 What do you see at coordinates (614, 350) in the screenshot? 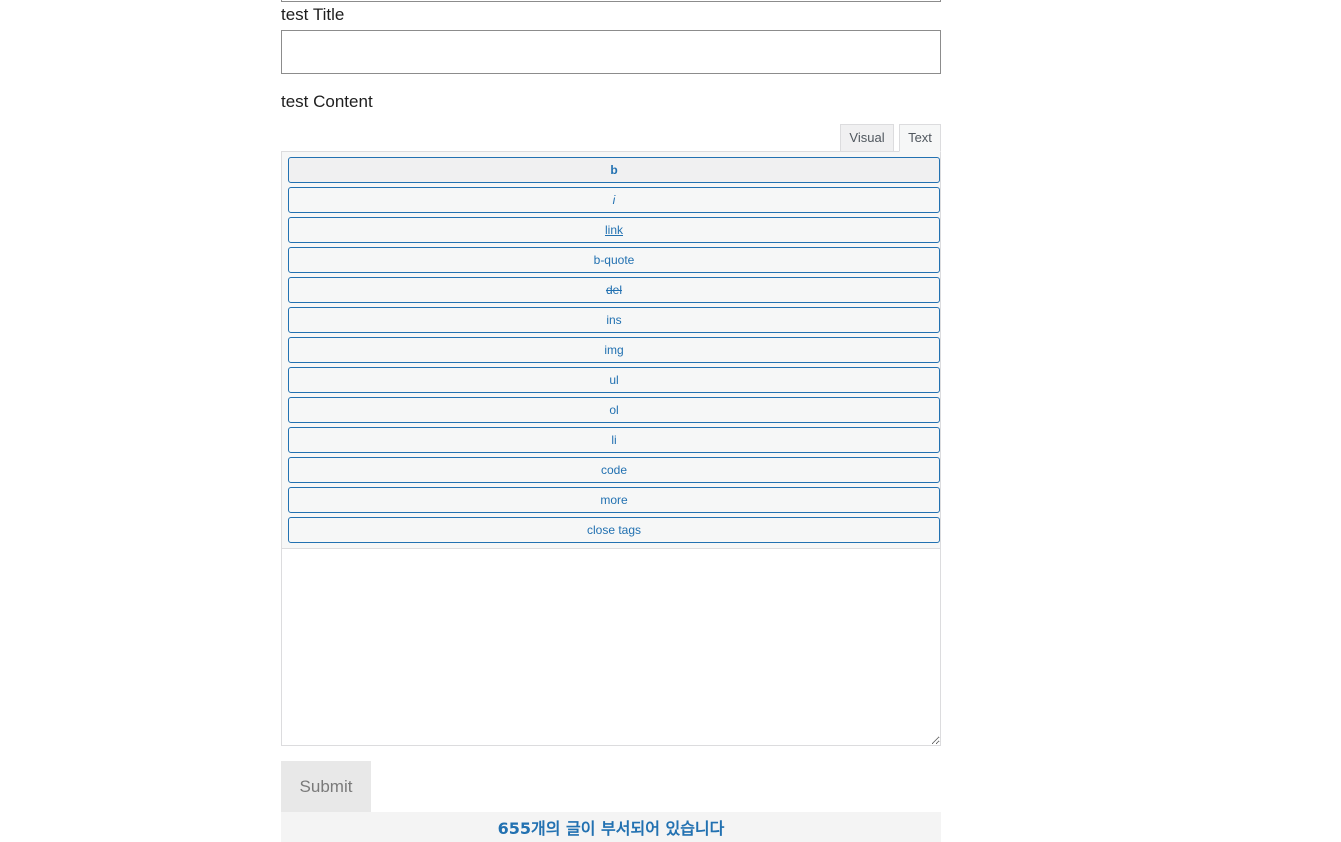
I see `quicktag-img-button: img` at bounding box center [614, 350].